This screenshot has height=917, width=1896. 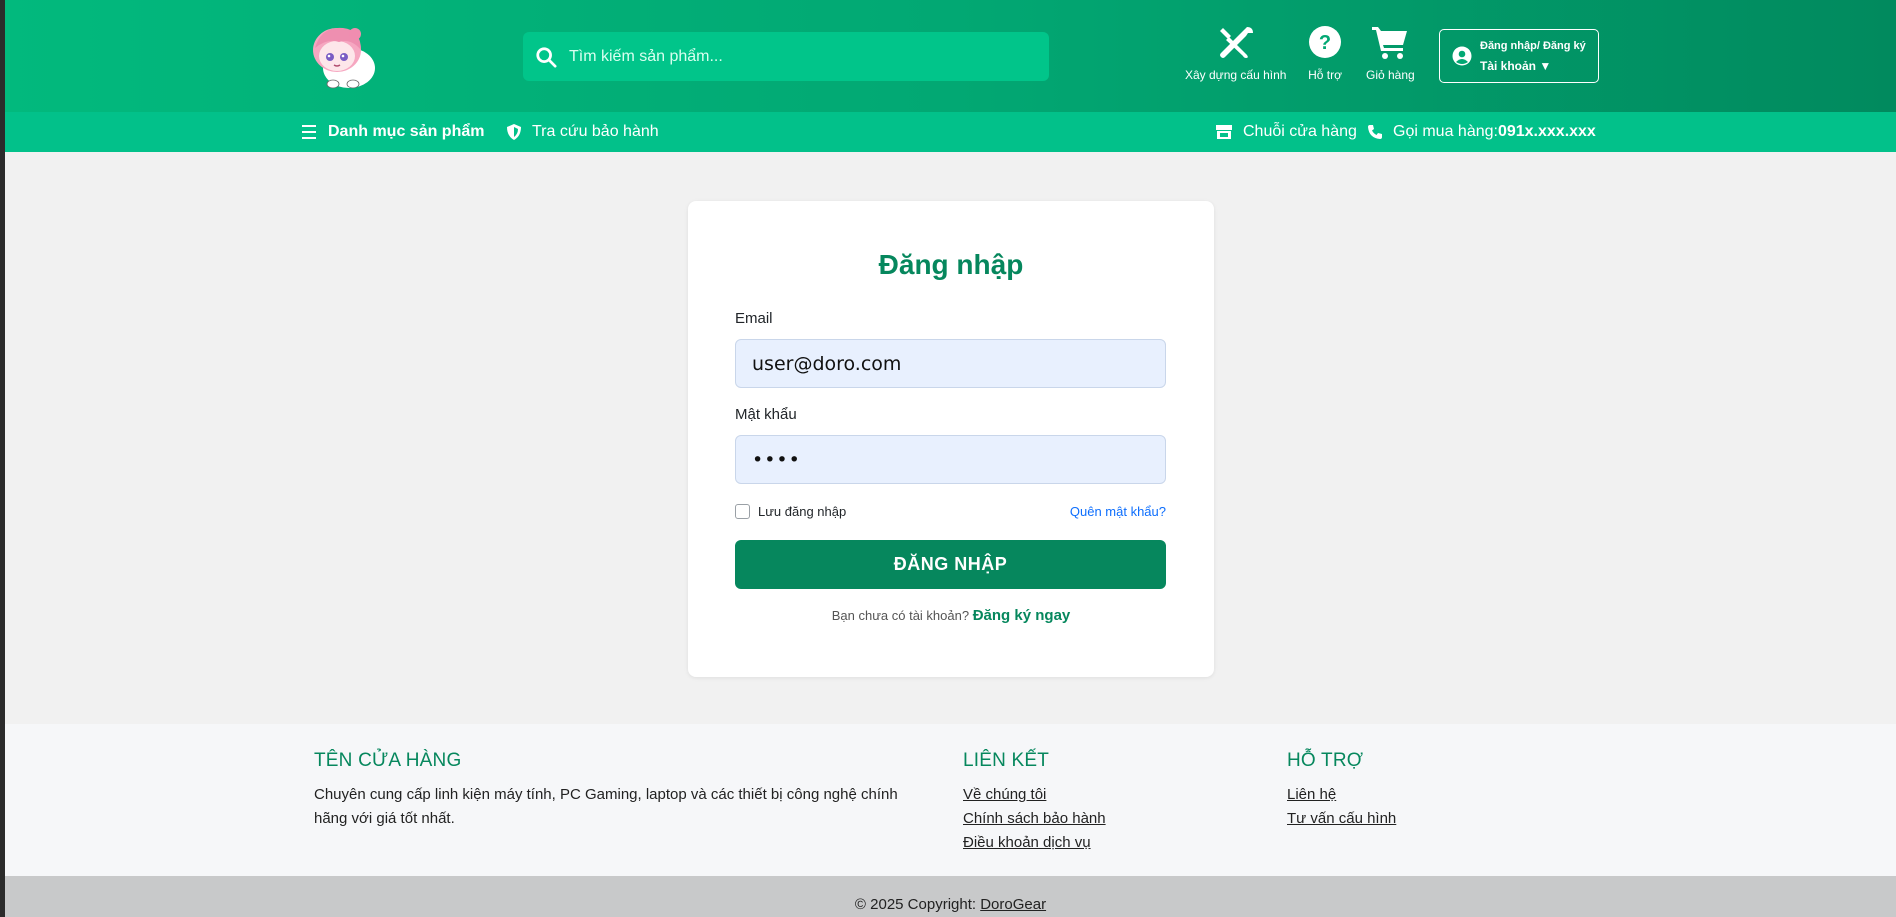 What do you see at coordinates (1013, 904) in the screenshot?
I see `copyright-brand-link: DoroGear` at bounding box center [1013, 904].